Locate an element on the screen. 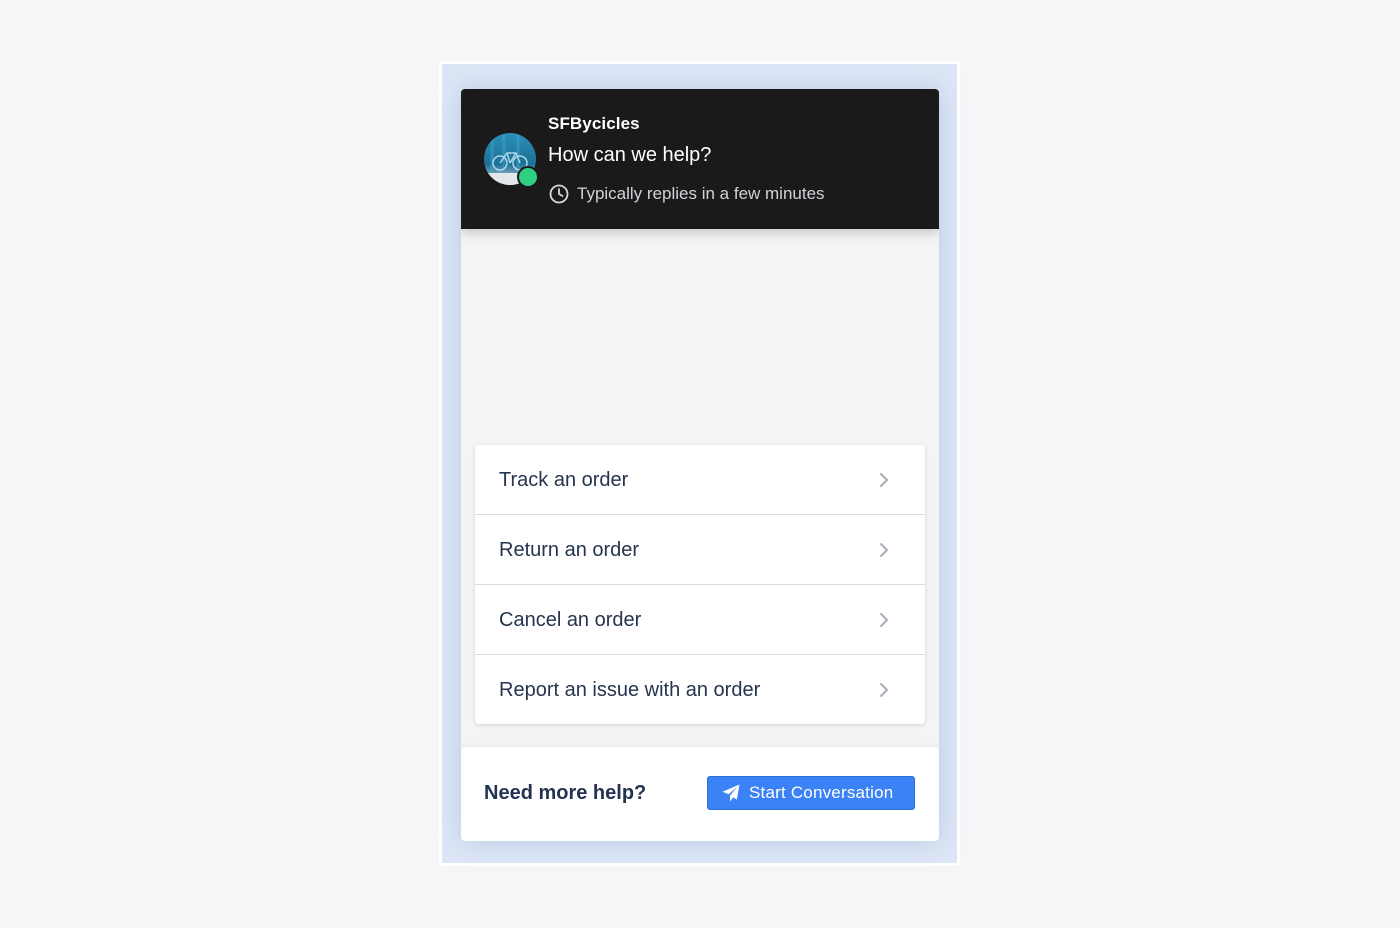 This screenshot has height=928, width=1400. option-label: Return an order is located at coordinates (569, 550).